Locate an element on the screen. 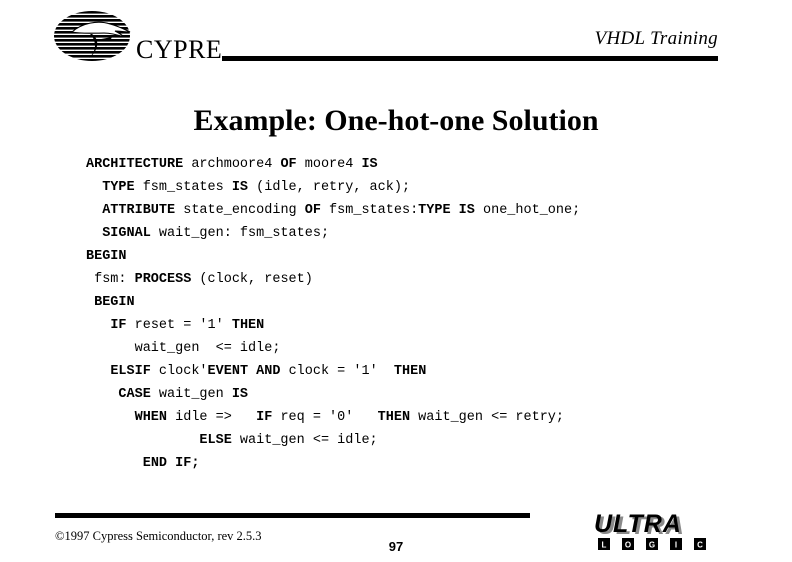 This screenshot has height=562, width=792. code-text: fsm: is located at coordinates (110, 279).